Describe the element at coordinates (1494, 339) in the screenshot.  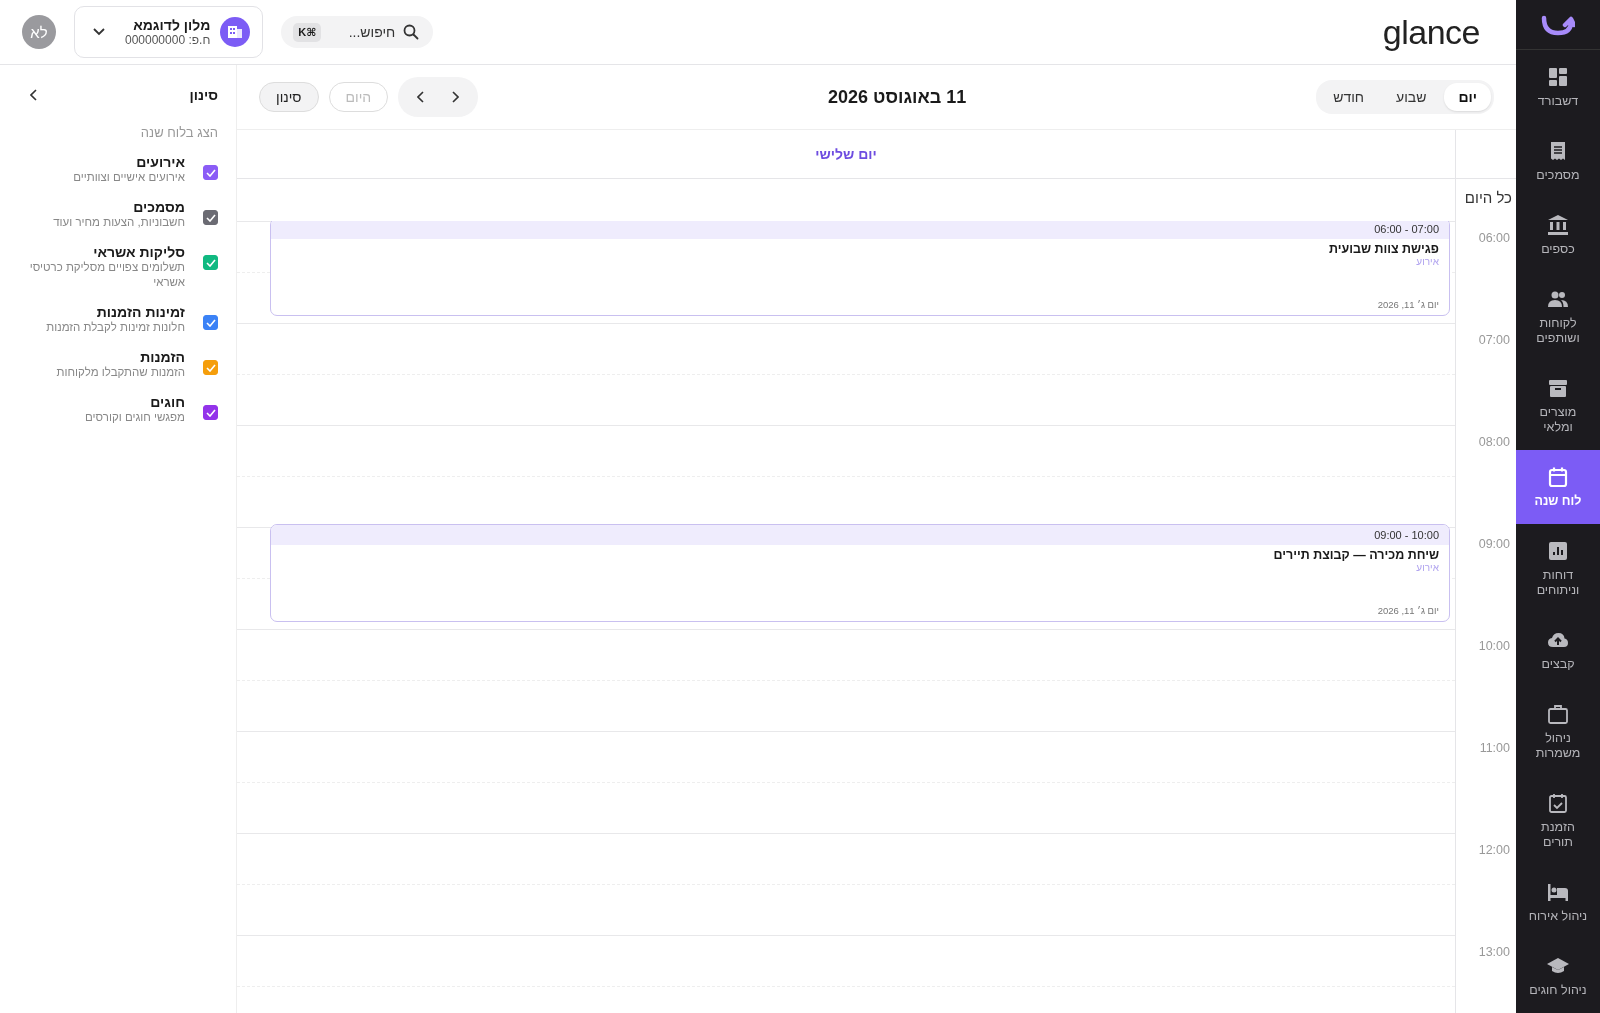
I see `hour-label: 07:00` at that location.